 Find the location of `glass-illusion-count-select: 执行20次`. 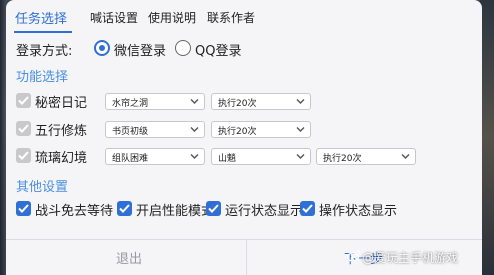

glass-illusion-count-select: 执行20次 is located at coordinates (366, 156).